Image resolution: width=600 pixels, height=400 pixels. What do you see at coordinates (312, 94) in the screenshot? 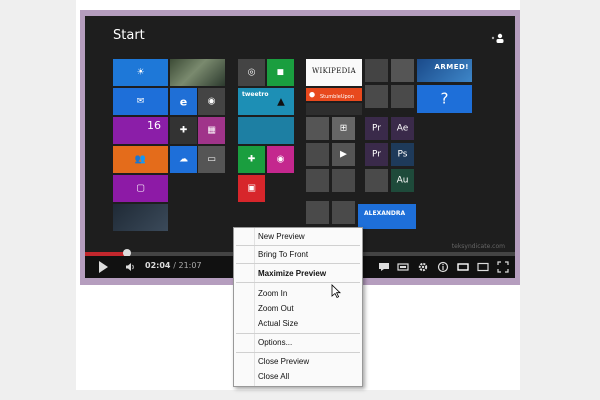
I see `stumbleupon-icon: ●` at bounding box center [312, 94].